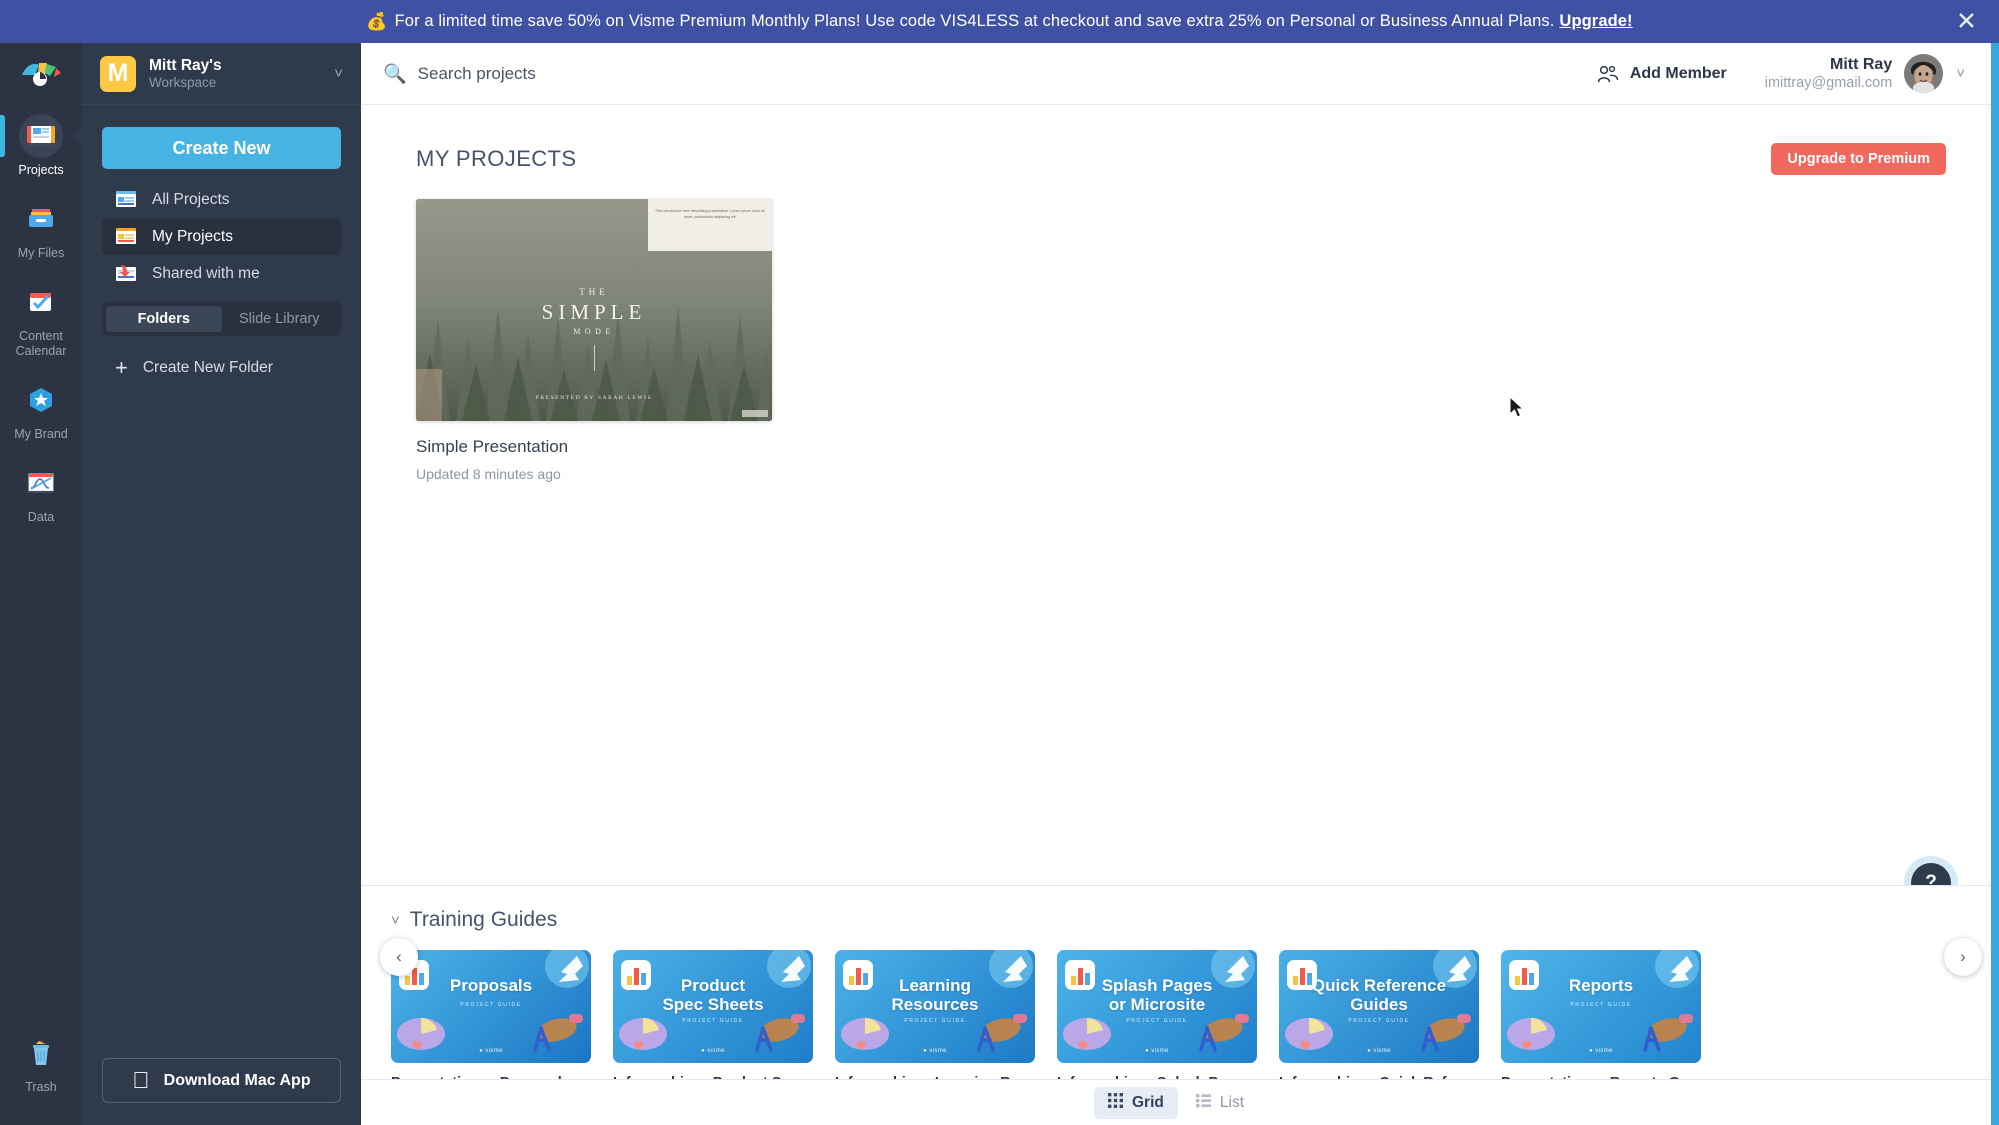 This screenshot has width=1999, height=1125. I want to click on data-icon, so click(41, 483).